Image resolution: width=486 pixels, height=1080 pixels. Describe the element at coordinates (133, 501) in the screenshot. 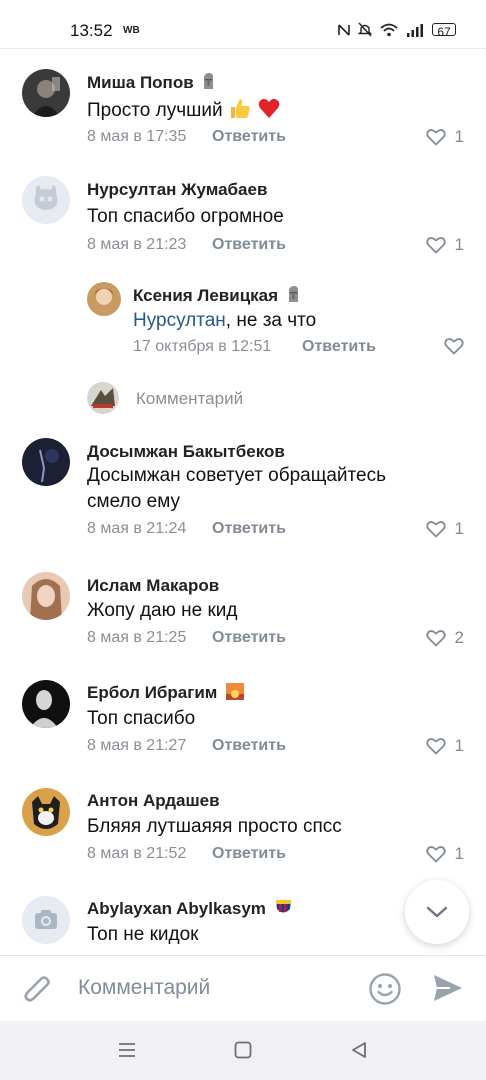

I see `comment-text-line2: смело ему` at that location.